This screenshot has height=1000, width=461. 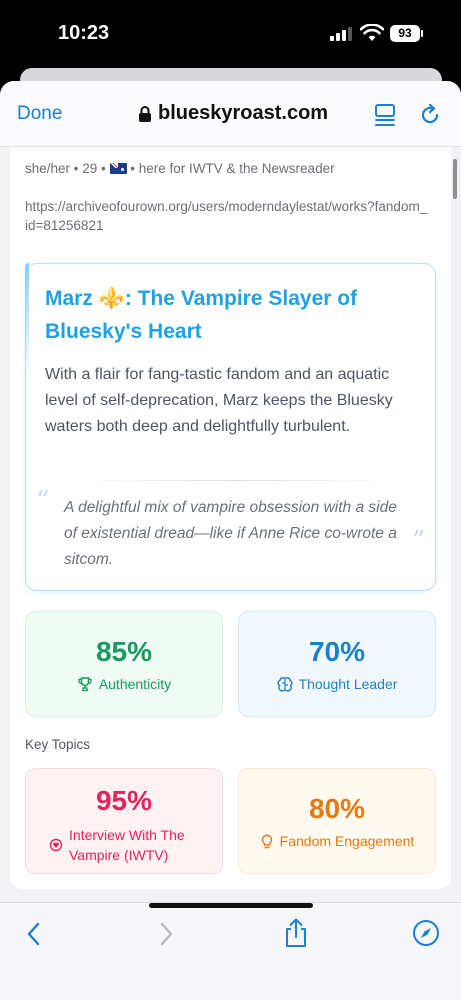 I want to click on topic-fandom-engagement: 80% Fandom Engagement, so click(x=337, y=821).